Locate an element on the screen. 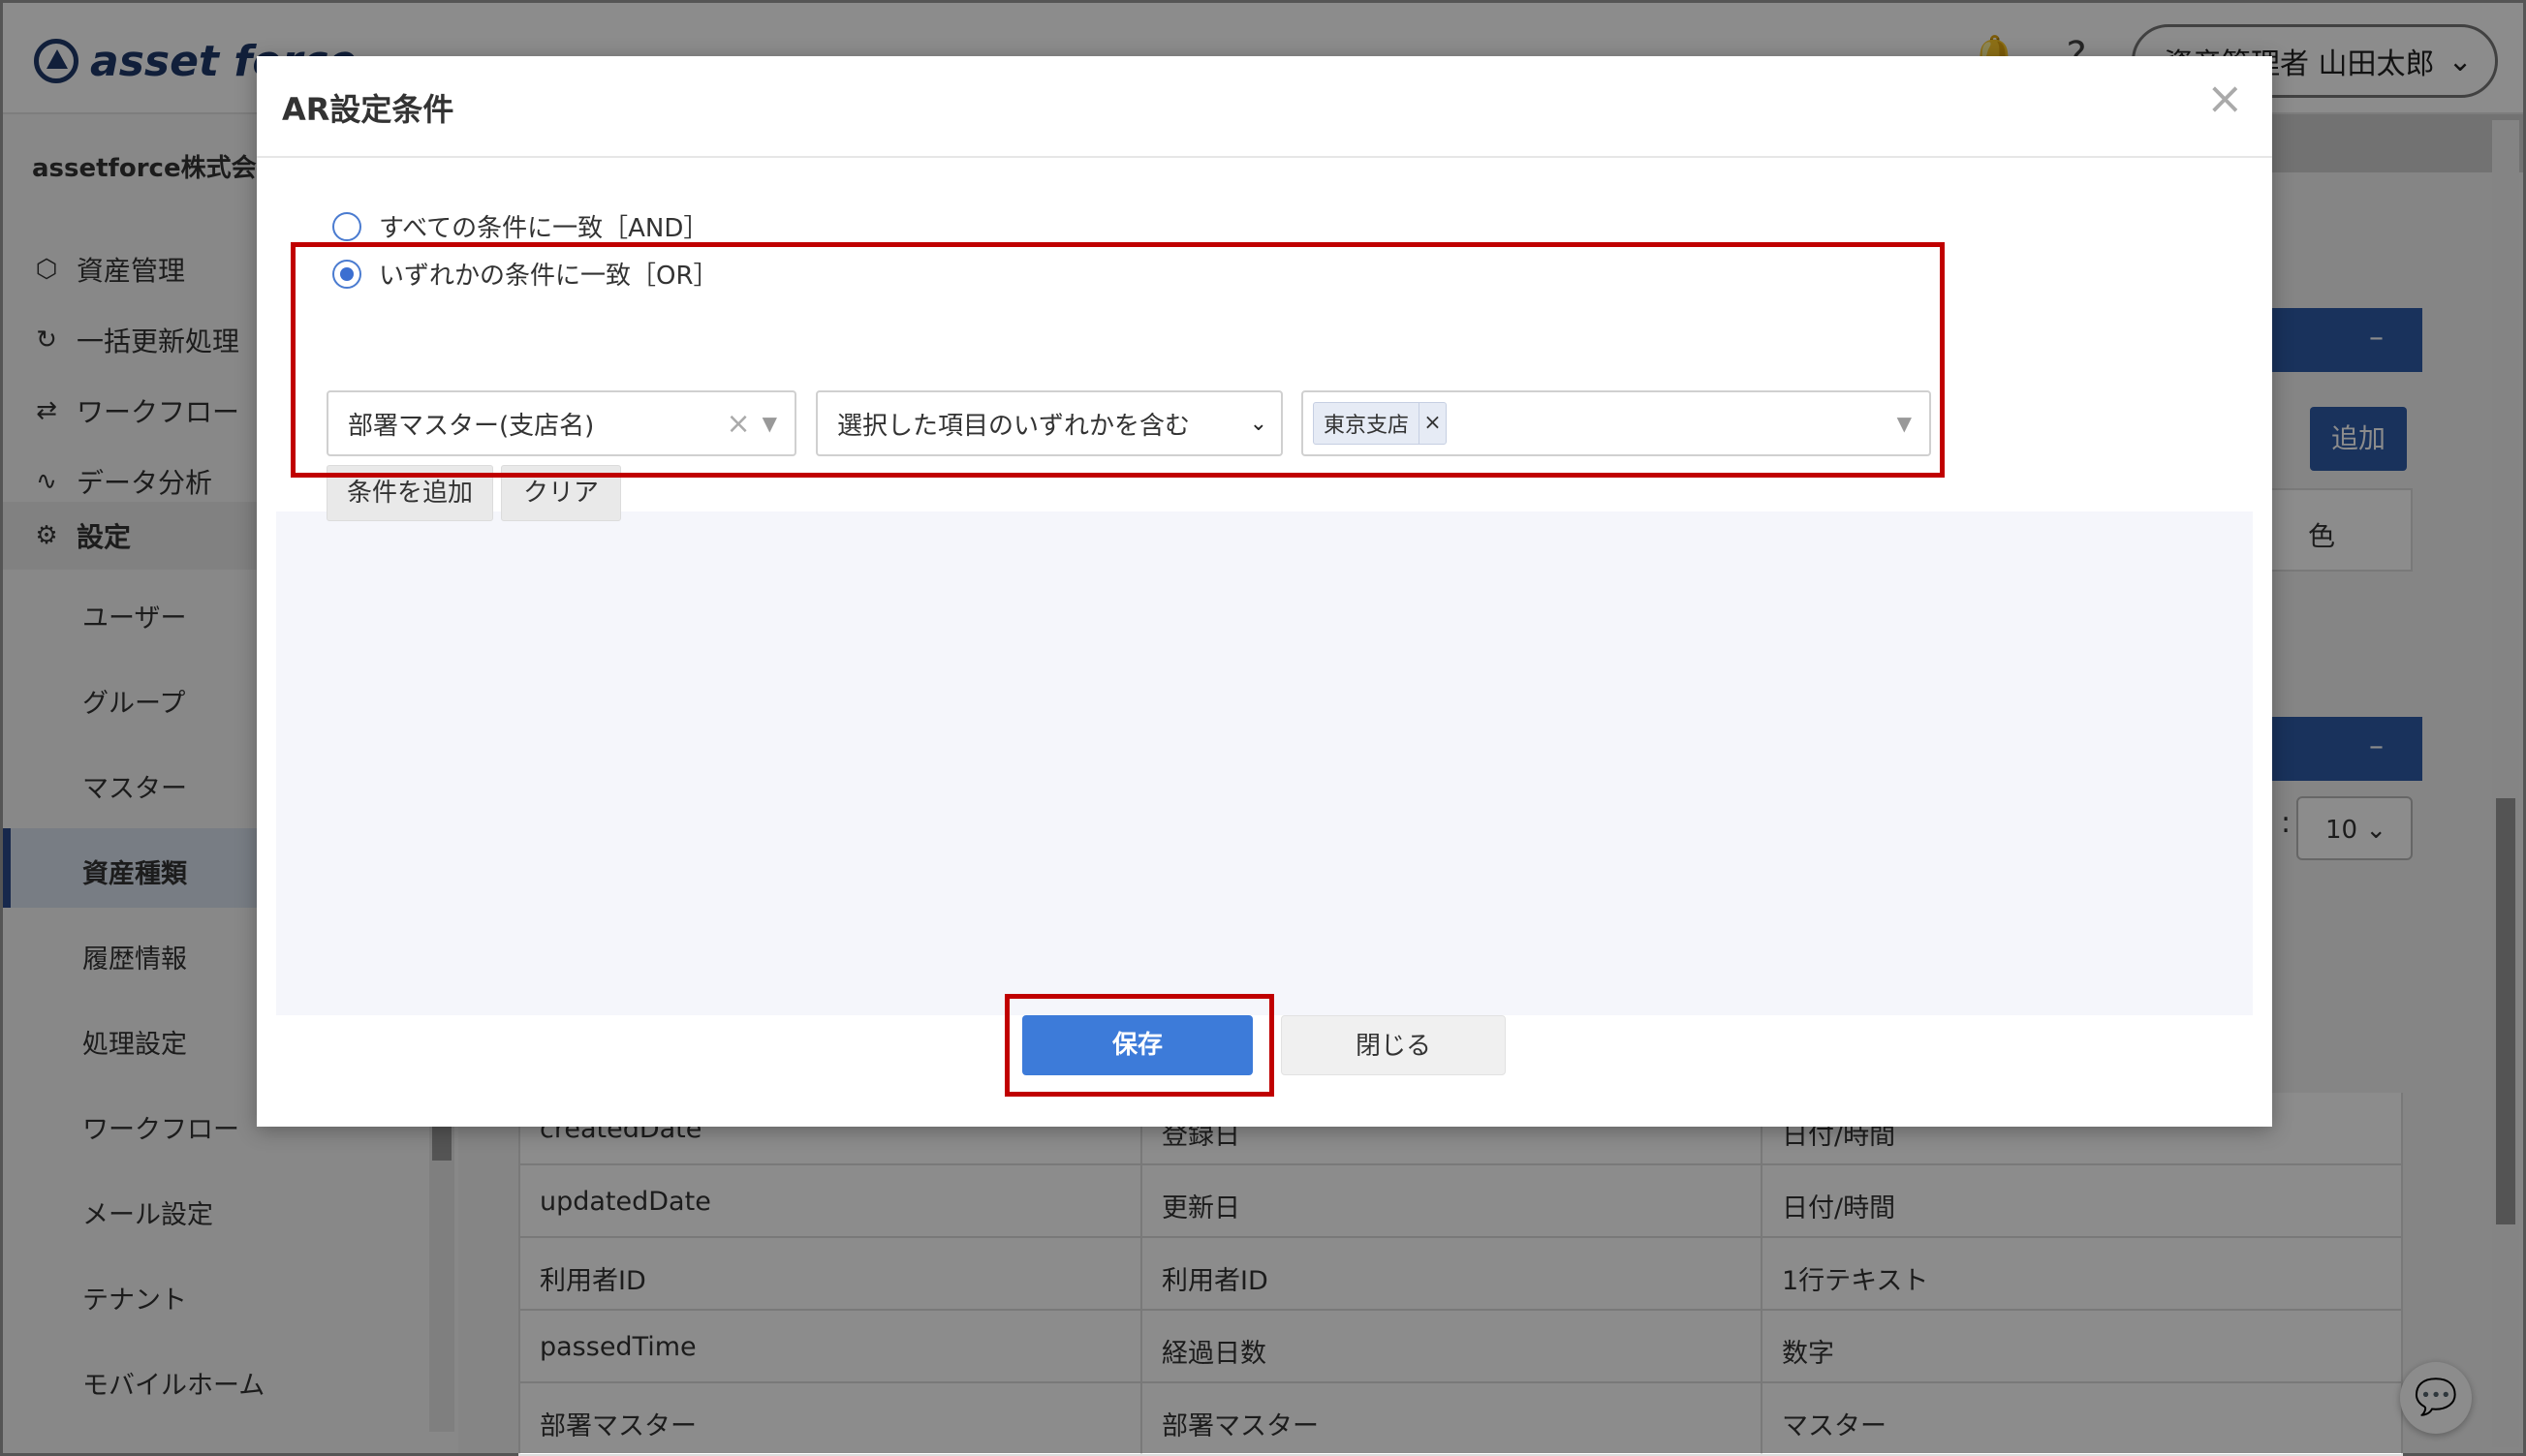  radio-and is located at coordinates (346, 226).